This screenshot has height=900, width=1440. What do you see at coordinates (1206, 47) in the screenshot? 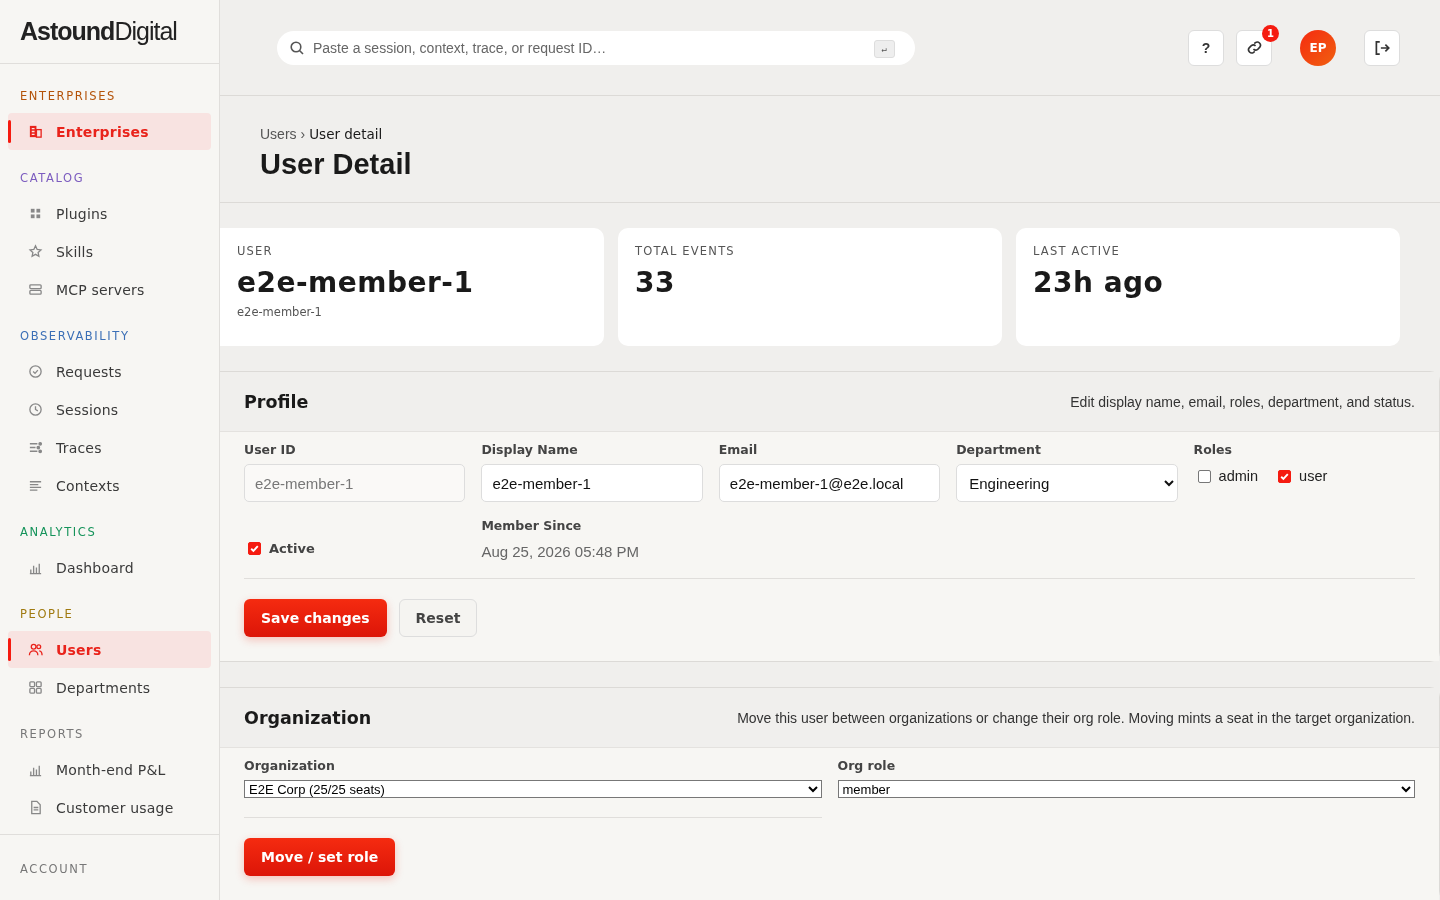
I see `help-button: ?` at bounding box center [1206, 47].